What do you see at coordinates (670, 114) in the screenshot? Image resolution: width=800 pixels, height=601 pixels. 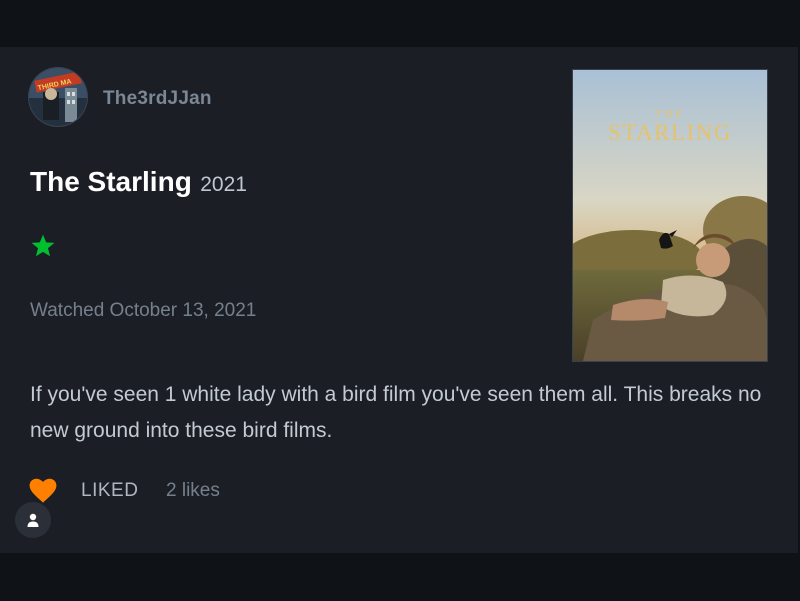 I see `poster-title-small: THE` at bounding box center [670, 114].